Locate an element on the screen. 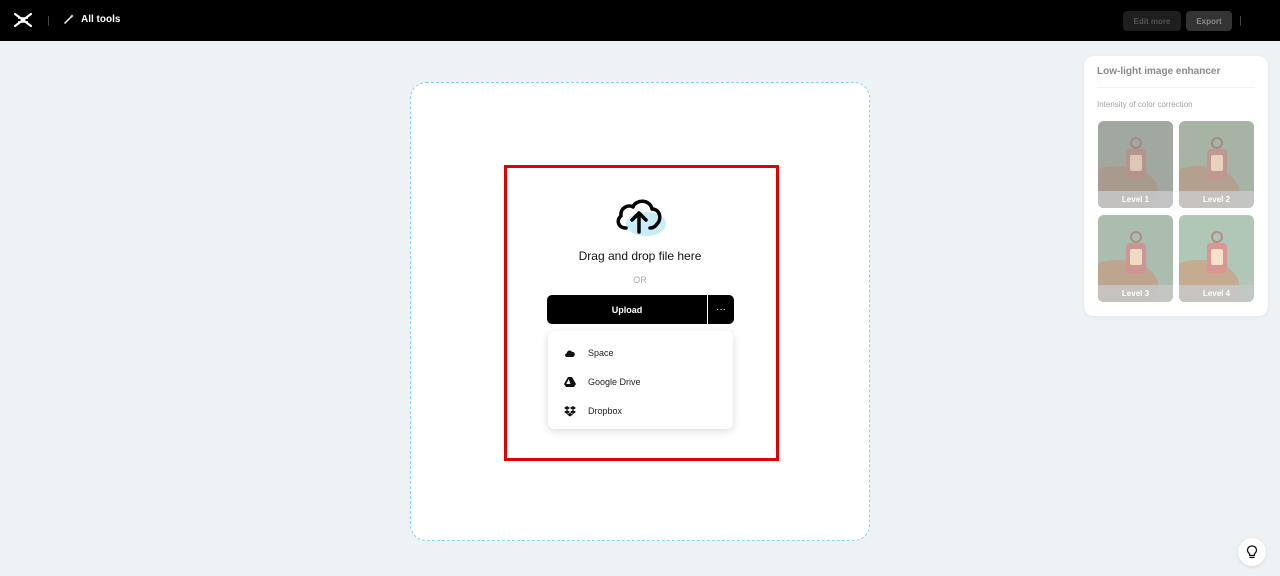  menu-item-space: Space is located at coordinates (640, 353).